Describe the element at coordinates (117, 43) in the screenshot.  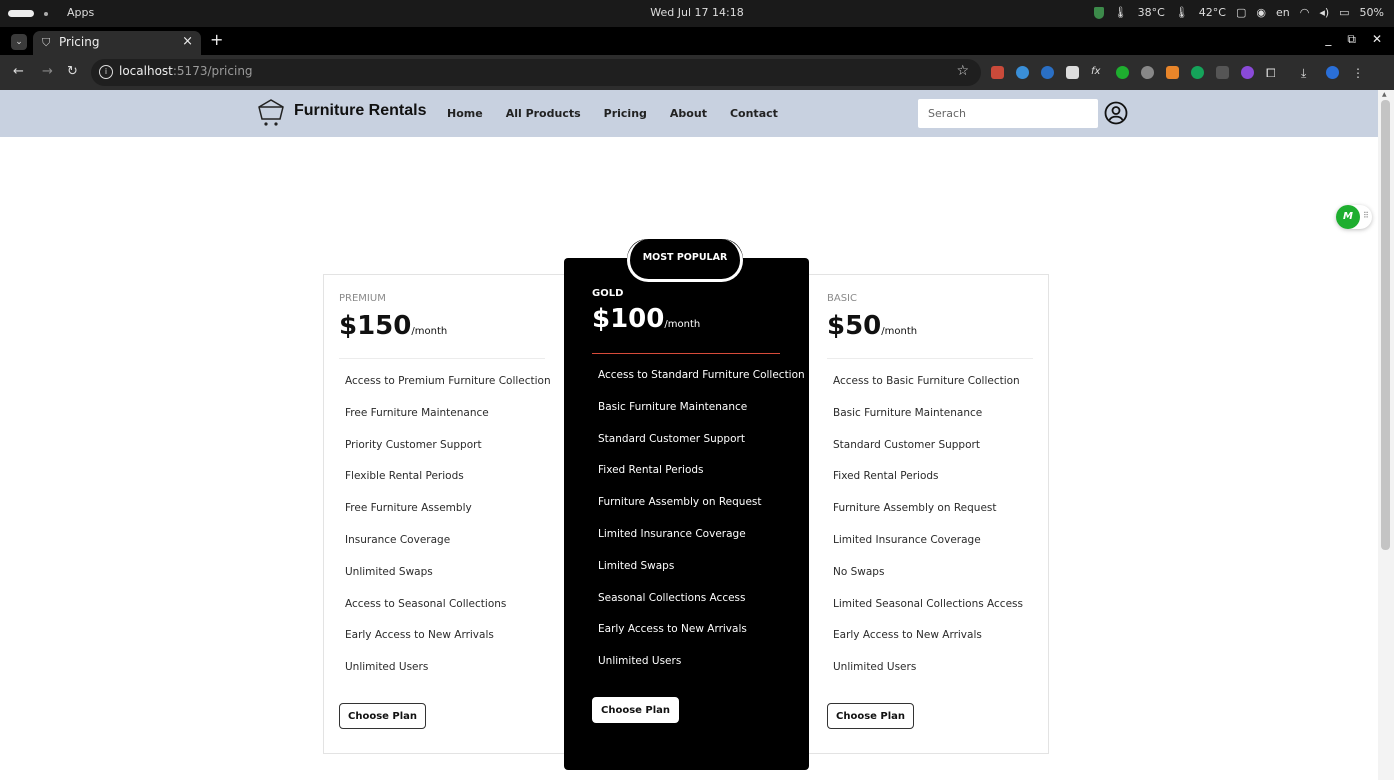
I see `tab-pricing: ⛉ Pricing ×` at that location.